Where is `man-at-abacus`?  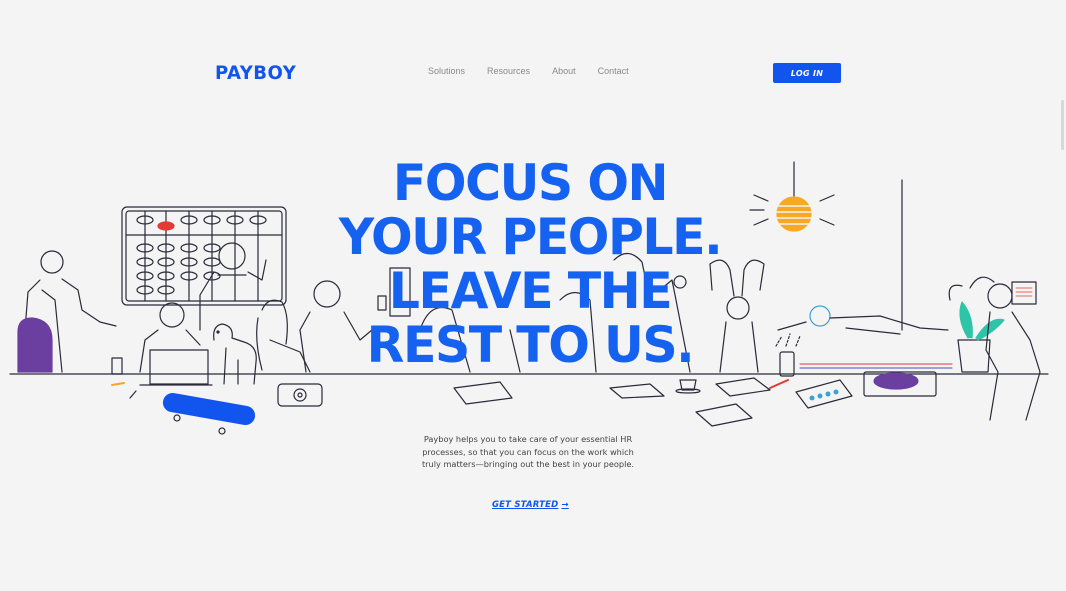 man-at-abacus is located at coordinates (233, 286).